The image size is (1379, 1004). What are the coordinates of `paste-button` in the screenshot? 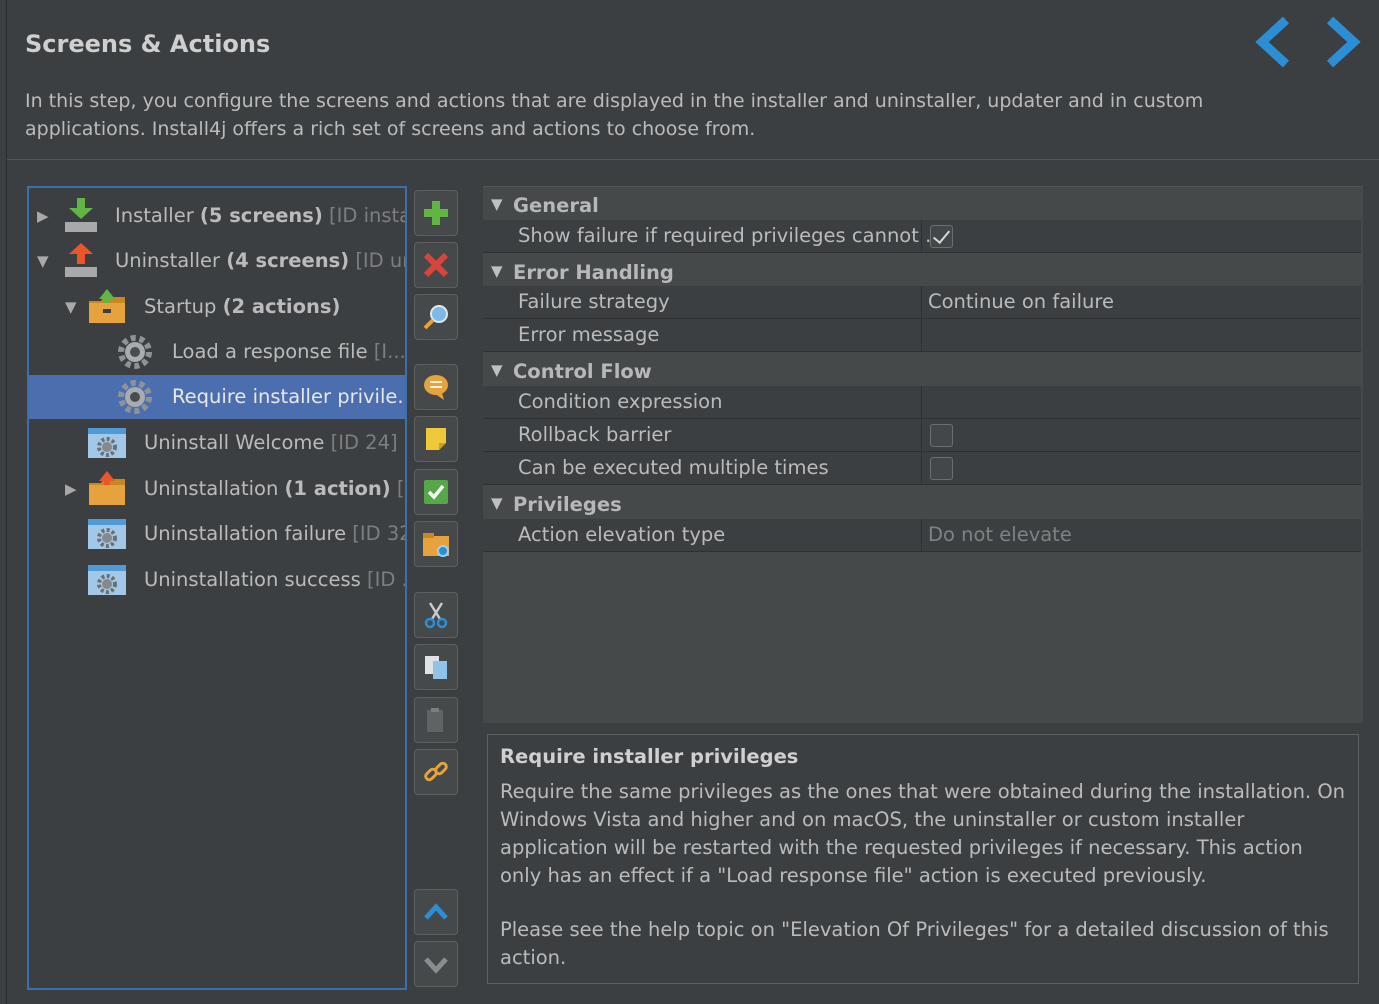 It's located at (436, 720).